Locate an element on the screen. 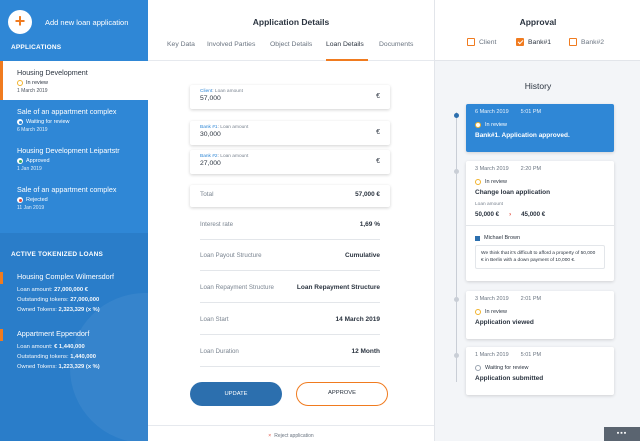  entry-date: 3 March 2019 2:20 PM is located at coordinates (540, 169).